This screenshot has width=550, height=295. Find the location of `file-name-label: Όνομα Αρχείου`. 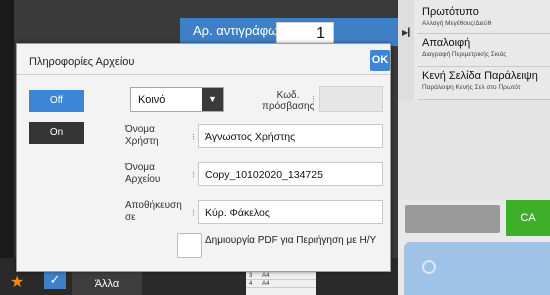

file-name-label: Όνομα Αρχείου is located at coordinates (143, 173).